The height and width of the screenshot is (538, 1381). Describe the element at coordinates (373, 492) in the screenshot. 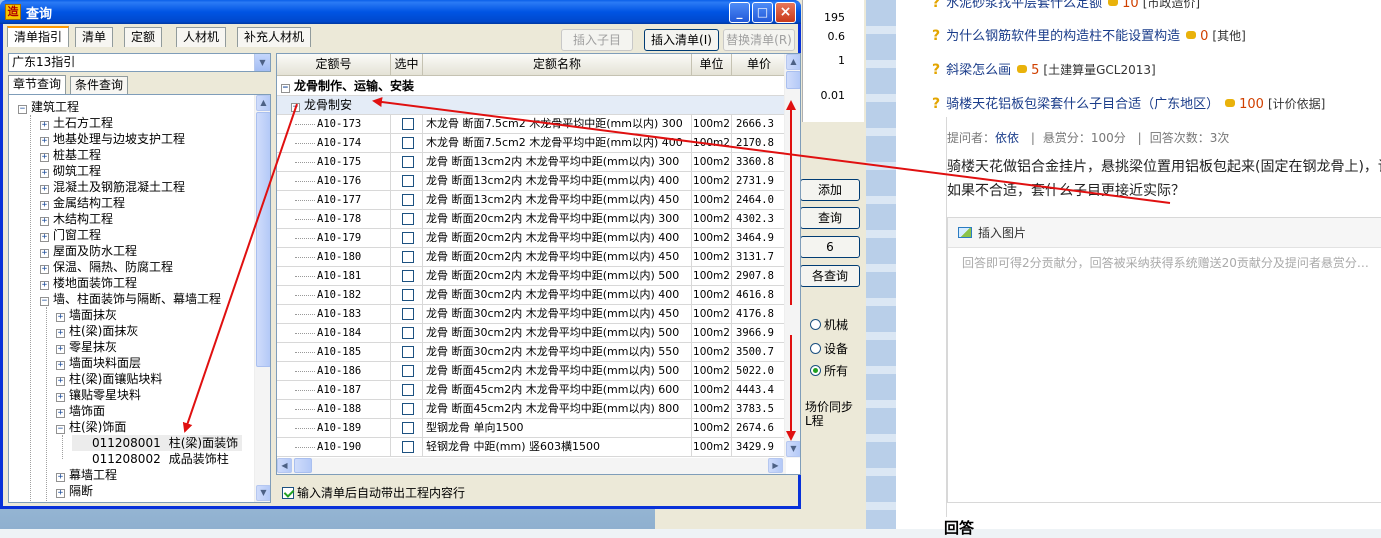

I see `auto-content-checkbox: 输入清单后自动带出工程内容行` at that location.